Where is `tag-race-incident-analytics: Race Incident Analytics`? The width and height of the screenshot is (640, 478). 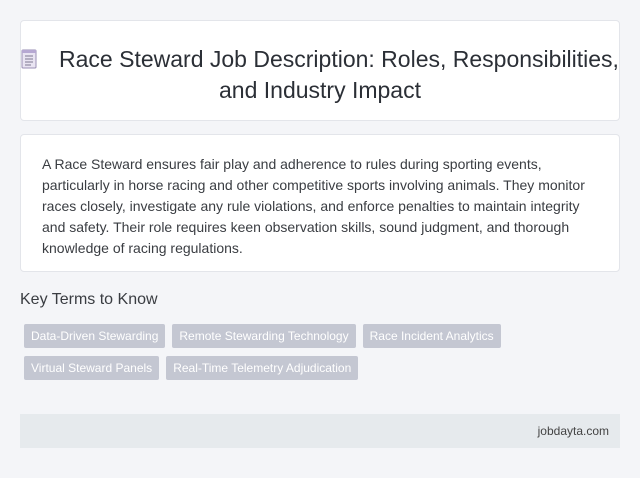 tag-race-incident-analytics: Race Incident Analytics is located at coordinates (431, 336).